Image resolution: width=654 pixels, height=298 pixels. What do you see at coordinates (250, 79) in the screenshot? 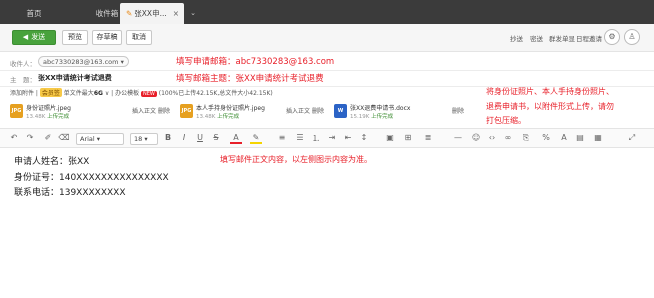
I see `subject-annotation: 填写邮箱主题：张XX申请统计考试退费` at bounding box center [250, 79].